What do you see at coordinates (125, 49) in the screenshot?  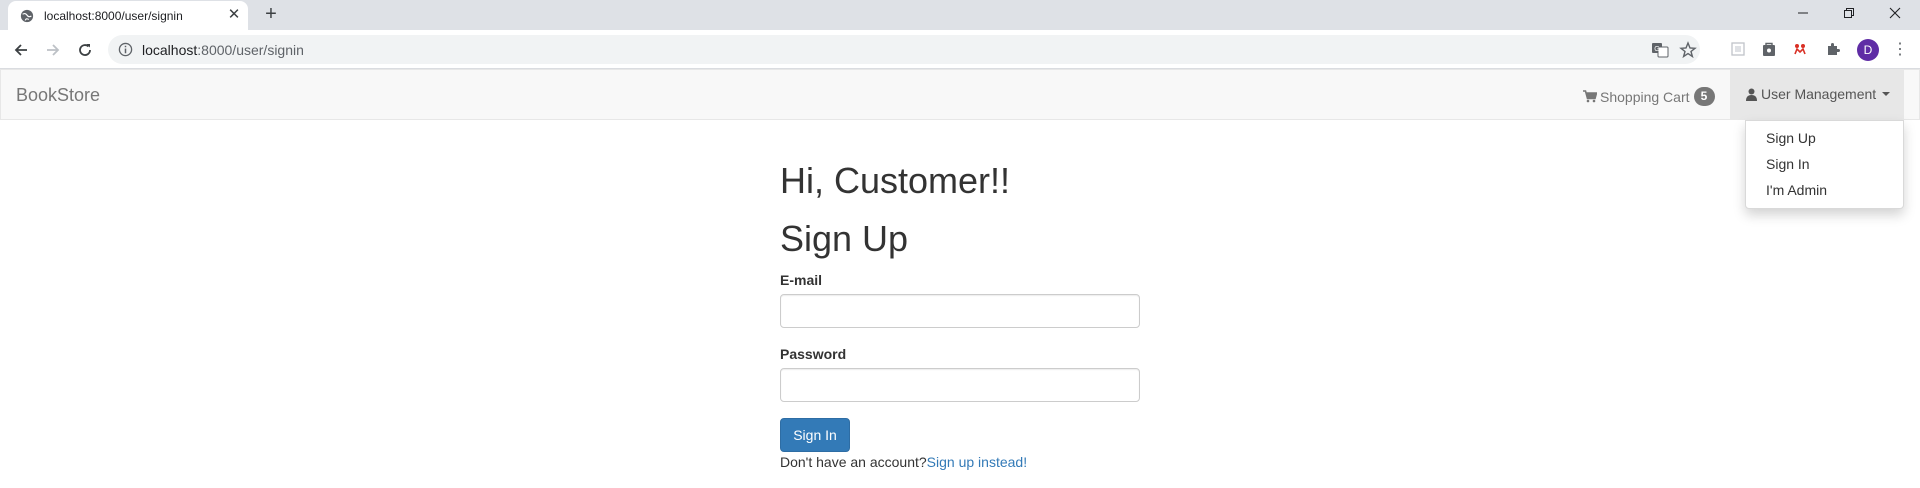 I see `info-icon` at bounding box center [125, 49].